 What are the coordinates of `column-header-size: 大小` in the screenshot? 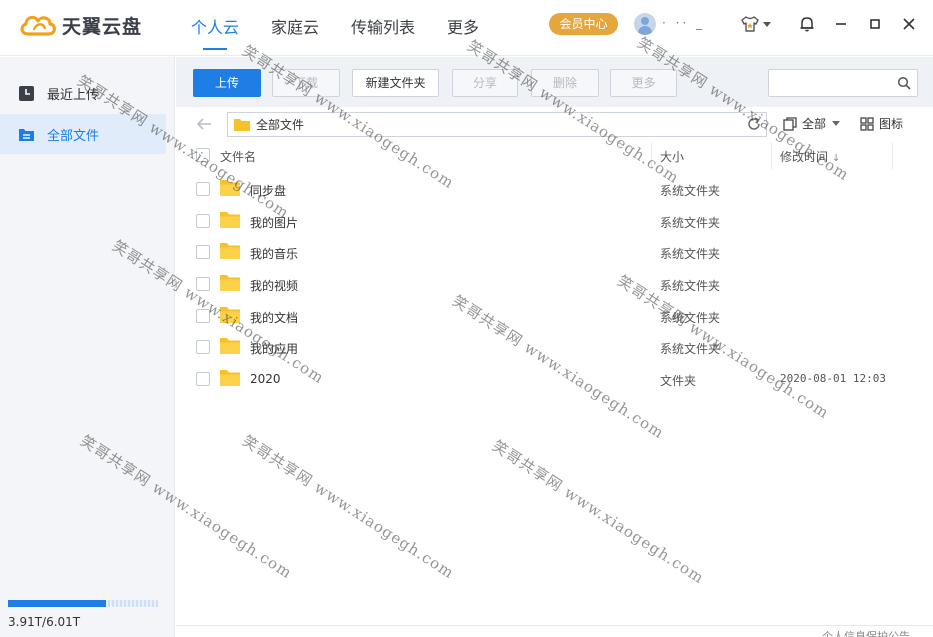 It's located at (672, 156).